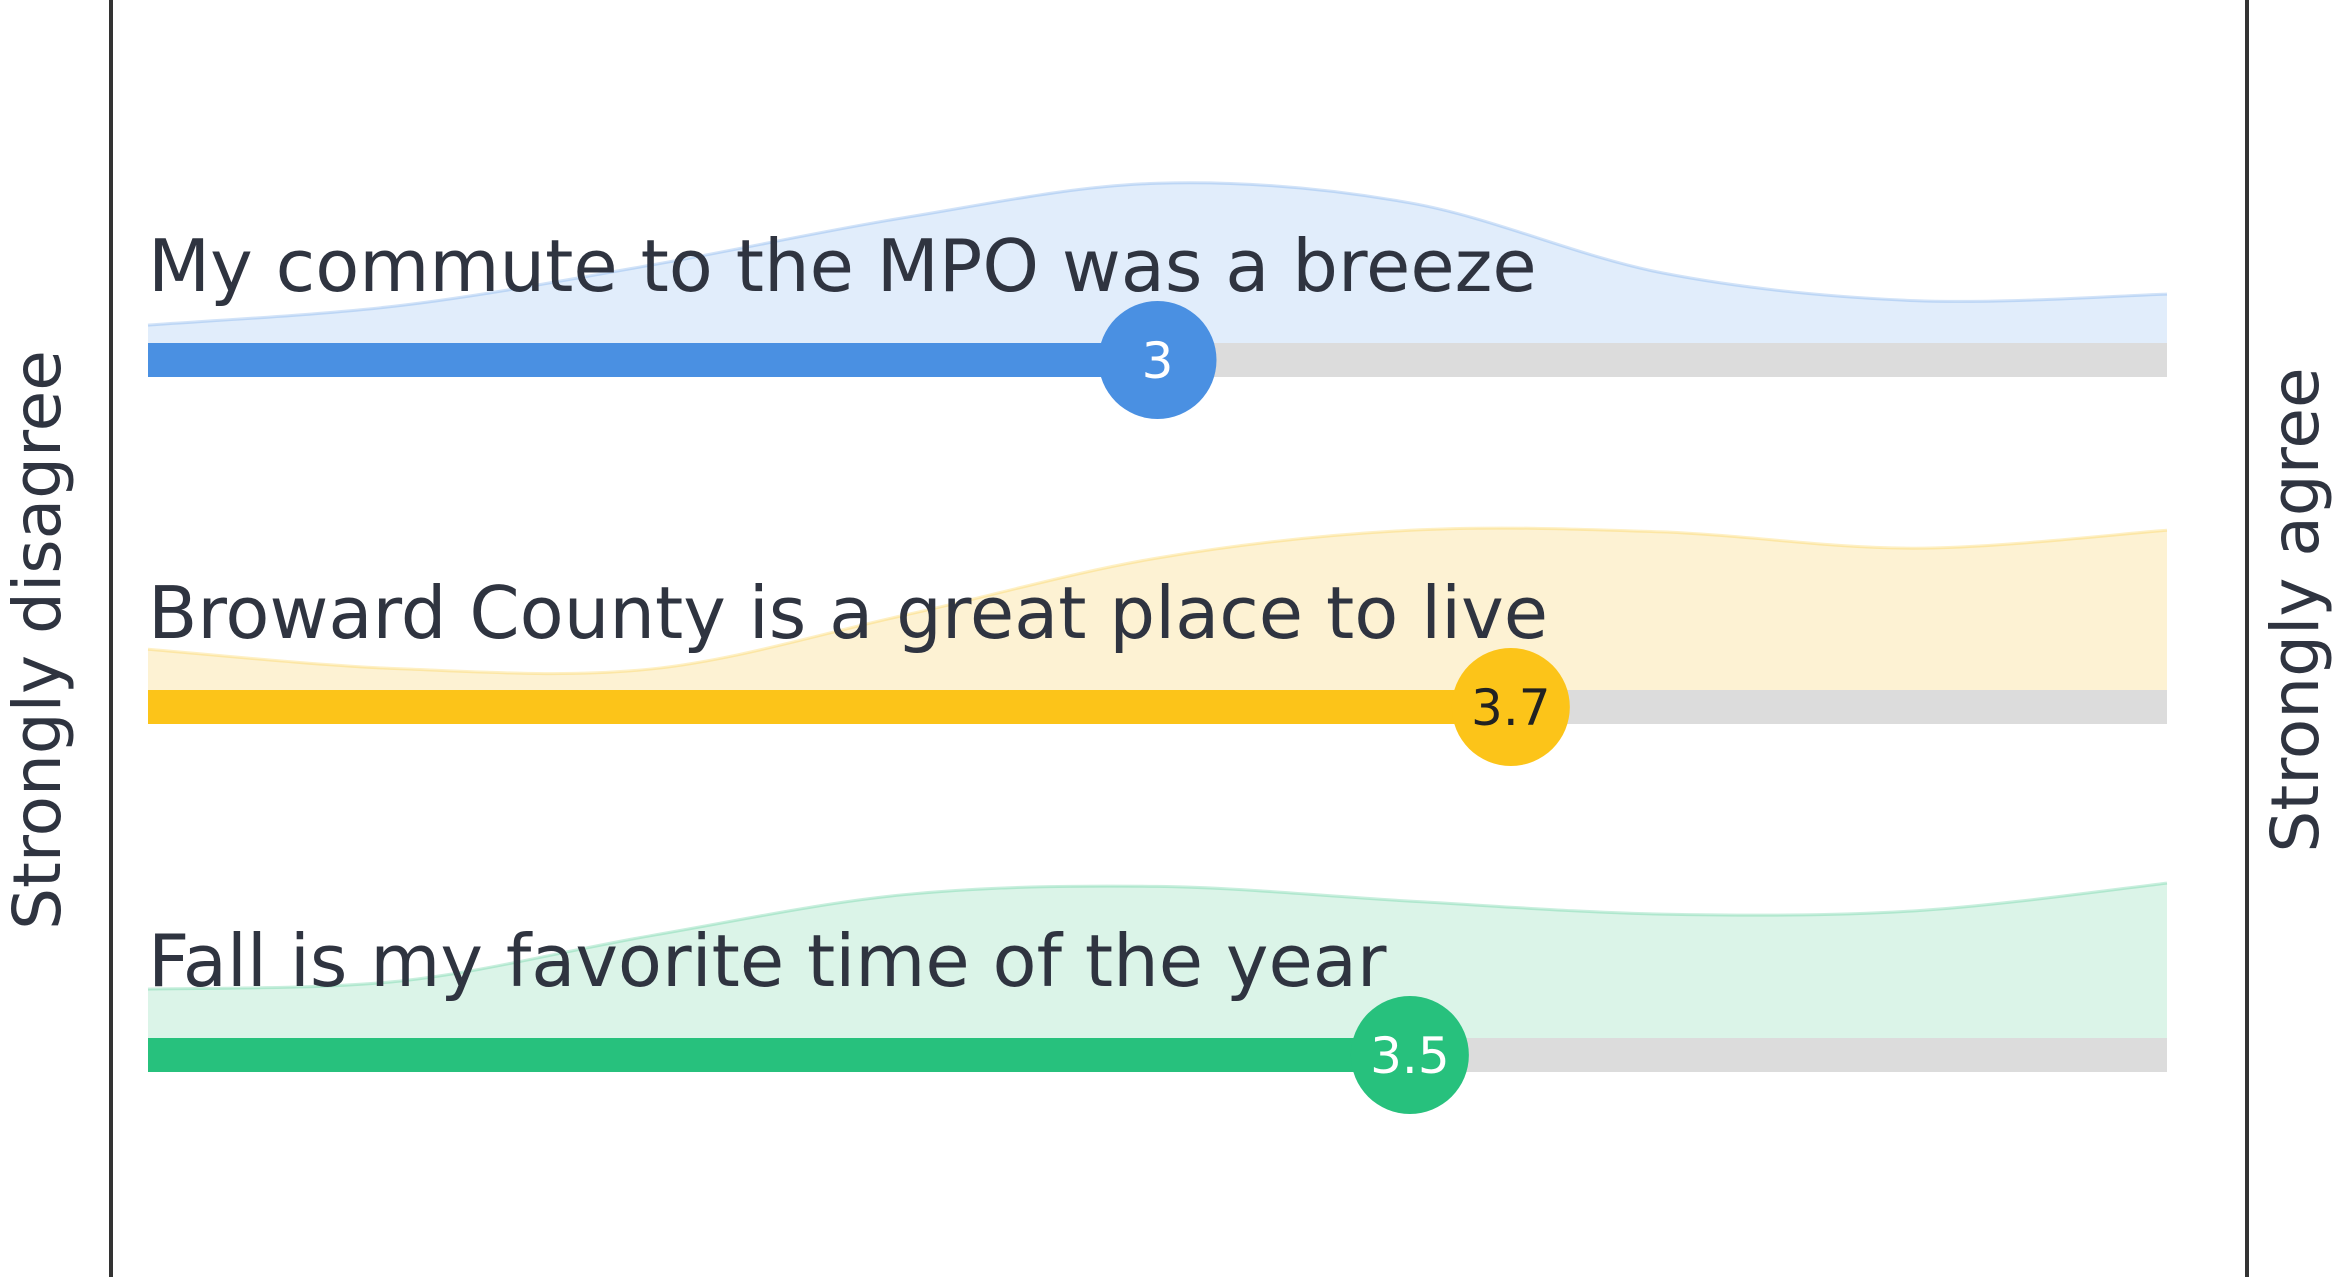 The height and width of the screenshot is (1281, 2346). What do you see at coordinates (842, 266) in the screenshot?
I see `statement-label: My commute to the MPO was a breeze` at bounding box center [842, 266].